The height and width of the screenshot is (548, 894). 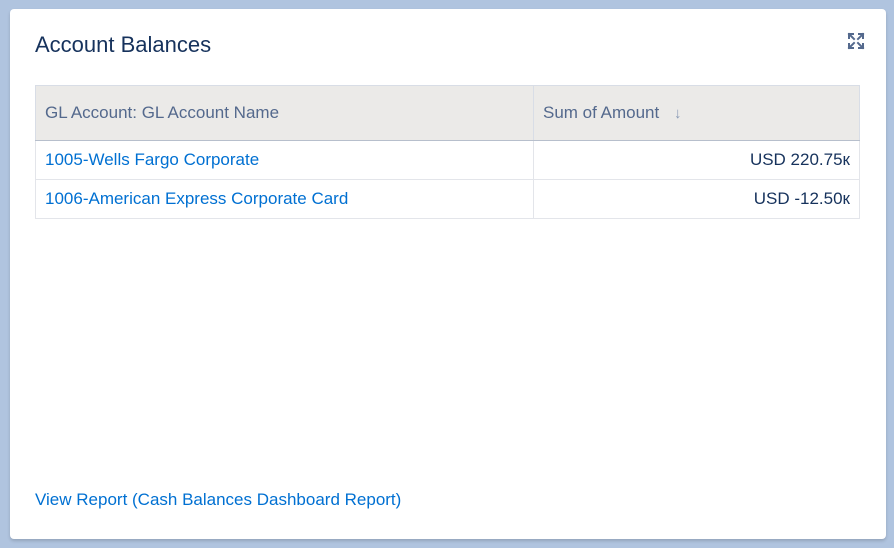 What do you see at coordinates (152, 159) in the screenshot?
I see `account-link: 1005-Wells Fargo Corporate` at bounding box center [152, 159].